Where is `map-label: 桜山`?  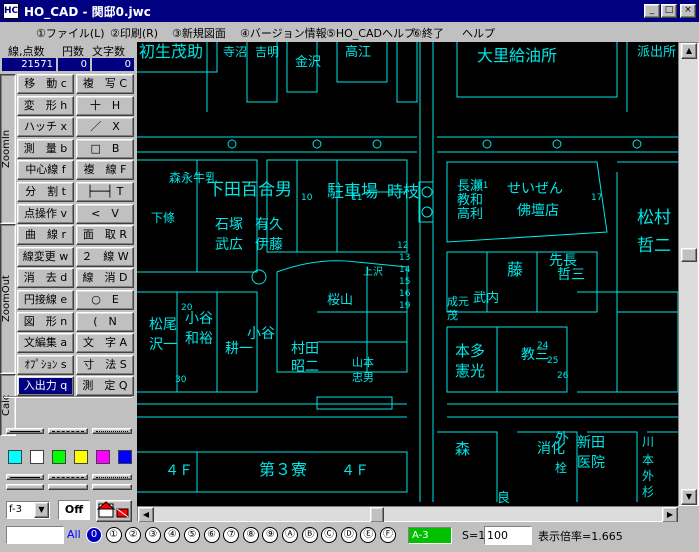
map-label: 桜山 is located at coordinates (340, 300).